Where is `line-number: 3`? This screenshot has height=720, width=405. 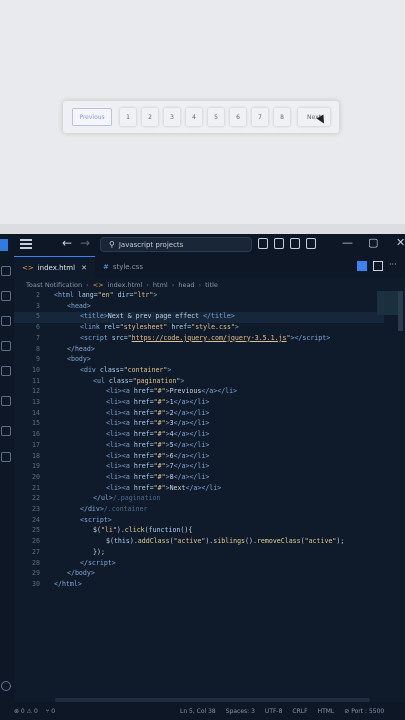
line-number: 3 is located at coordinates (38, 305).